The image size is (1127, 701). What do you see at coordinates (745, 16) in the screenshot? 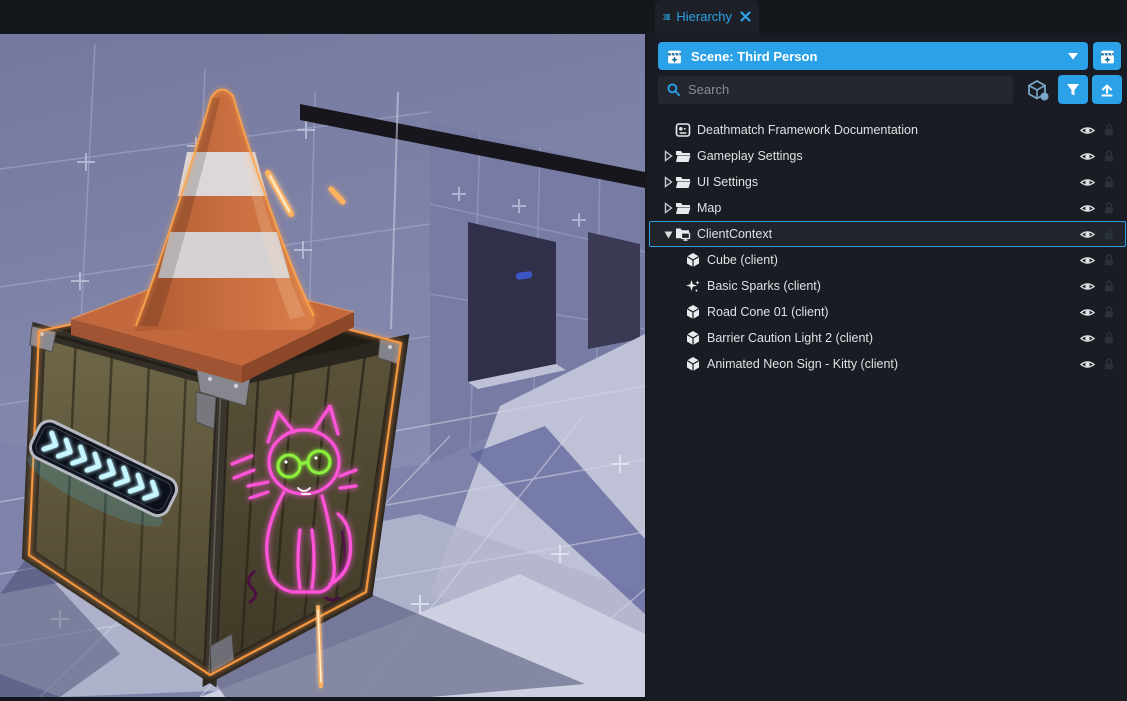
I see `close-icon` at bounding box center [745, 16].